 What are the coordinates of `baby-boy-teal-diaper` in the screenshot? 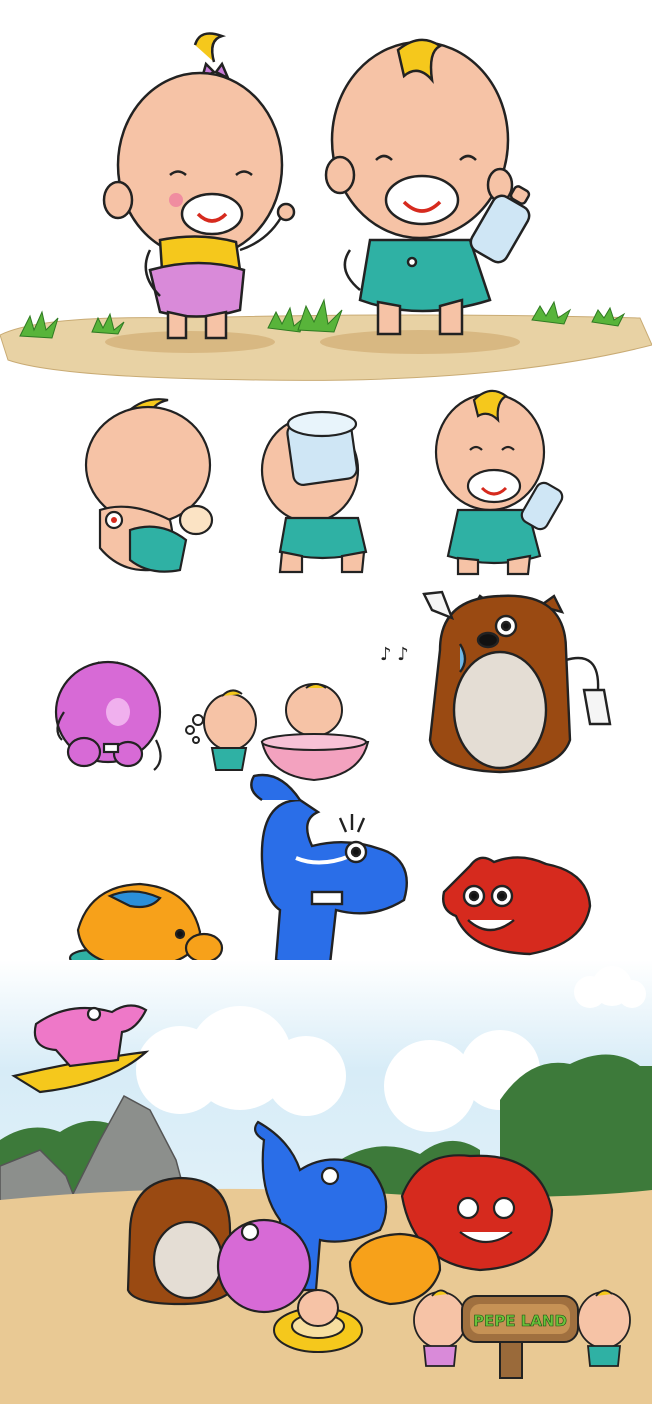 It's located at (427, 187).